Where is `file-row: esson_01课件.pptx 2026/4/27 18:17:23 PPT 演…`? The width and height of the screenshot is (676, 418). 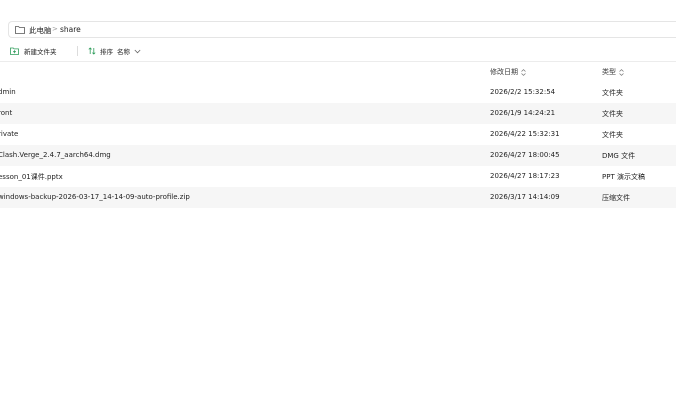
file-row: esson_01课件.pptx 2026/4/27 18:17:23 PPT 演… is located at coordinates (338, 176).